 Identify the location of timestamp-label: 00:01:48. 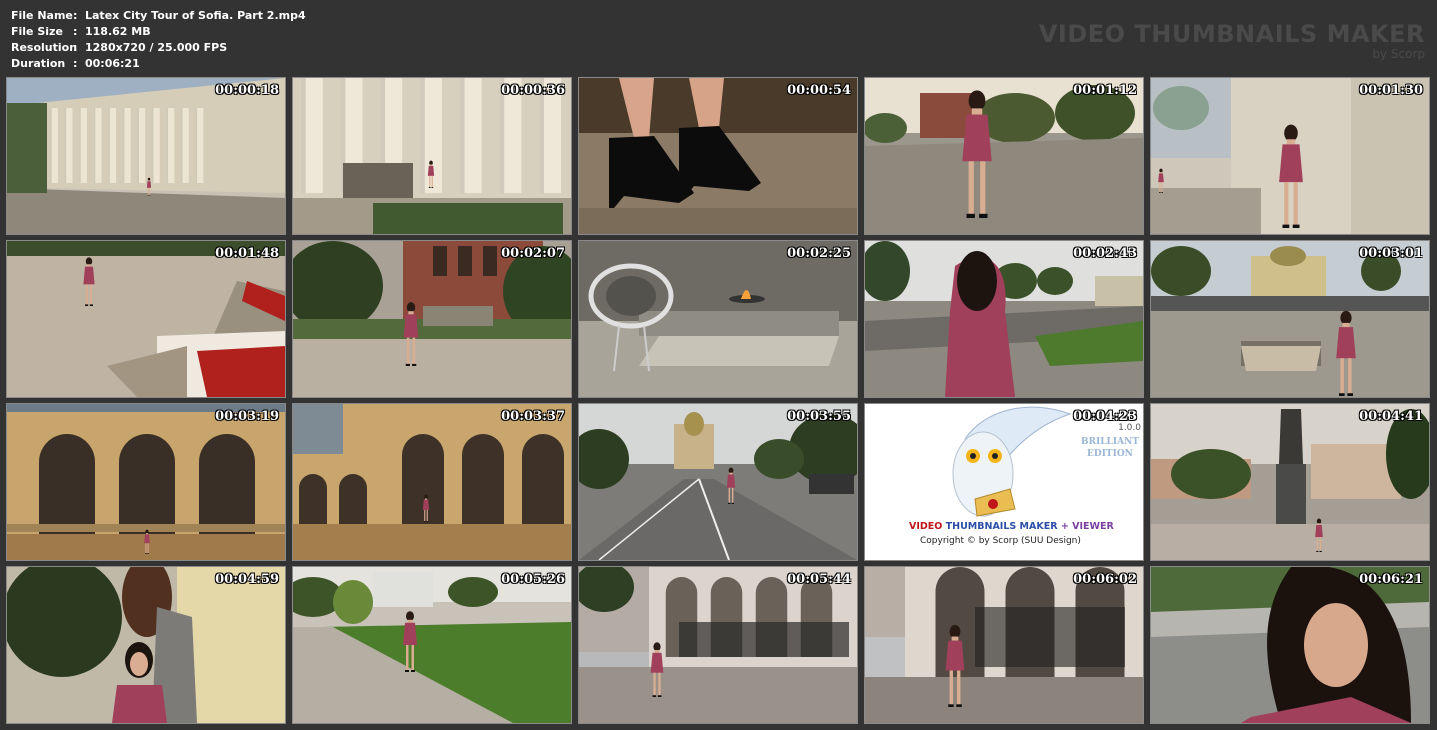
(247, 253).